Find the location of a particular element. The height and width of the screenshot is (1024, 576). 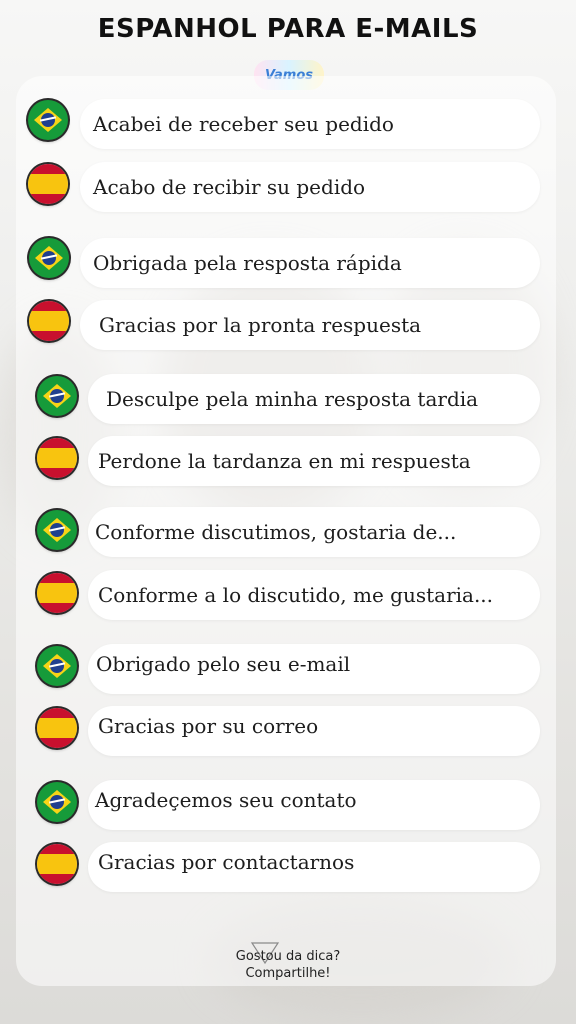

footer-question: Gostou da dica? is located at coordinates (288, 956).